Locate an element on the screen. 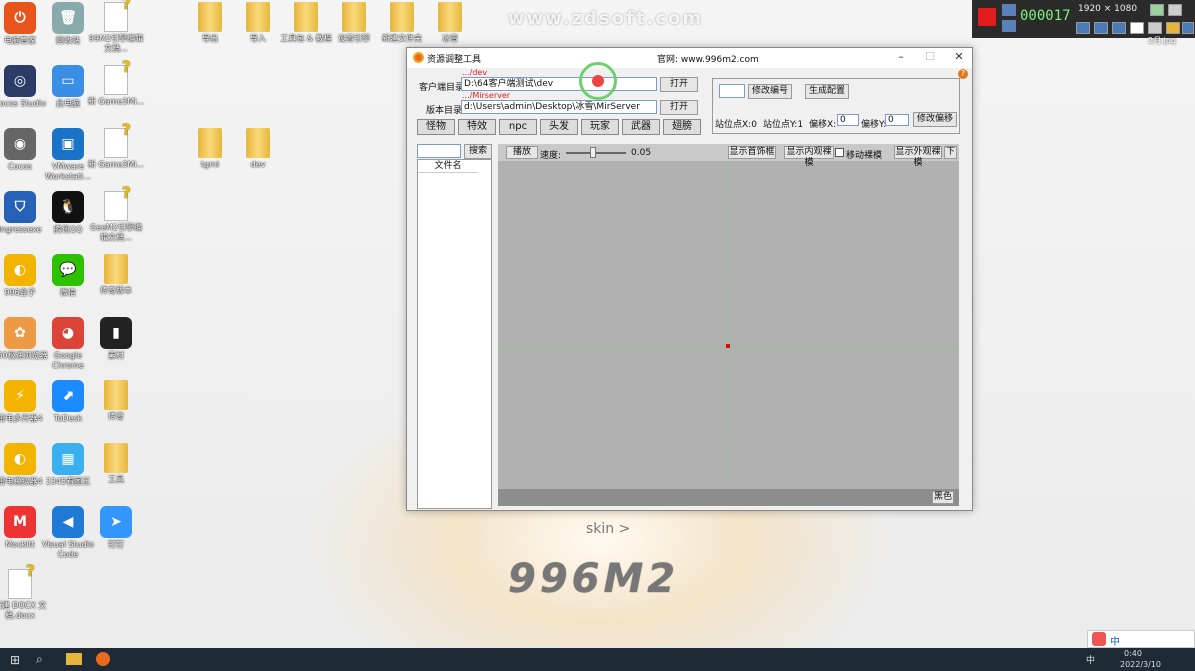  desktop-folder: 冰雪 is located at coordinates (450, 23).